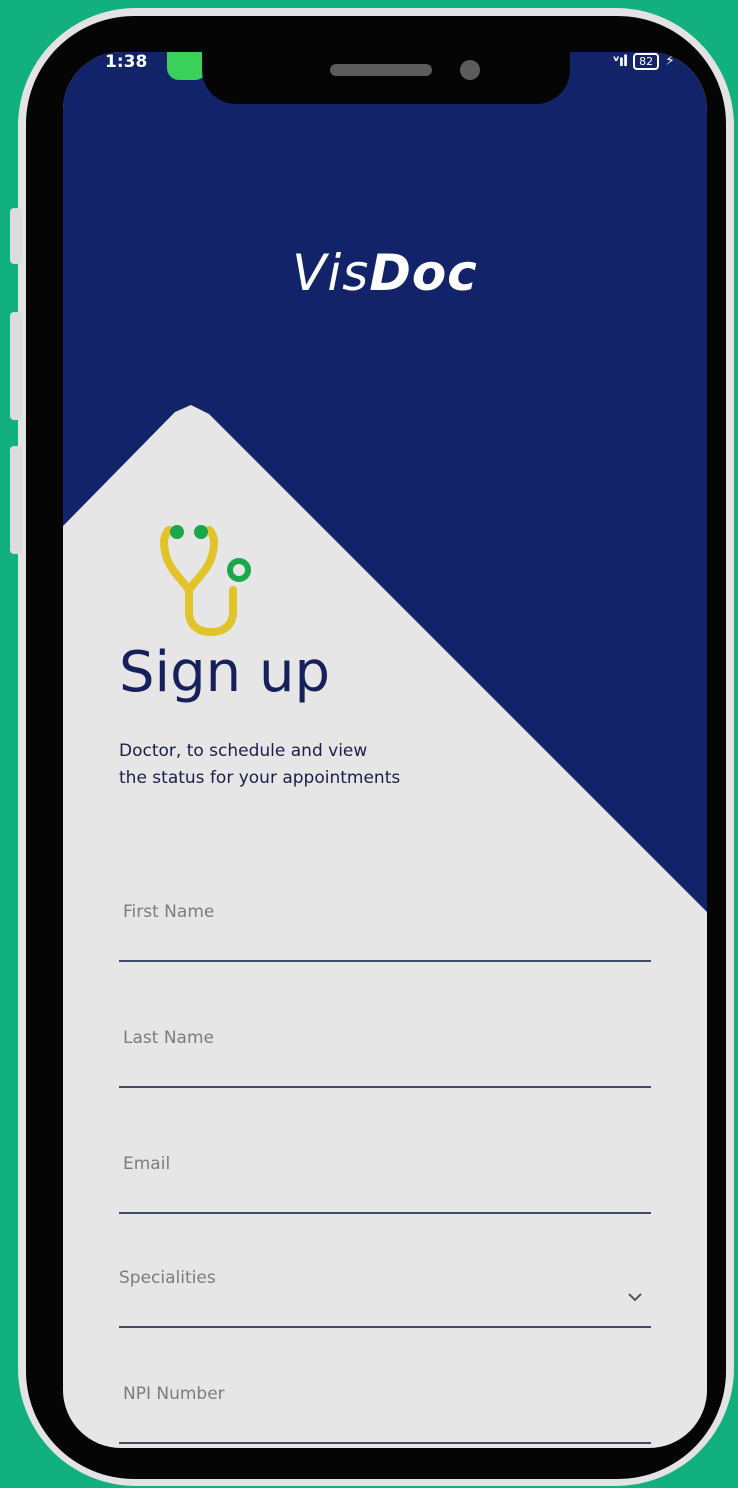 The height and width of the screenshot is (1488, 738). What do you see at coordinates (385, 1058) in the screenshot?
I see `last-name-field: Last Name` at bounding box center [385, 1058].